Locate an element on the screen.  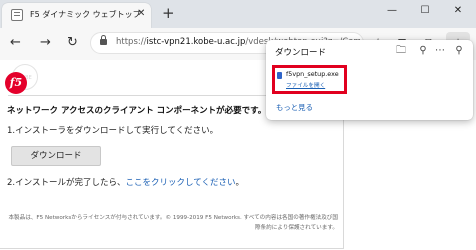
instruction-step-2: 2.インストールが完了したら、ここをクリックしてください。 is located at coordinates (125, 182).